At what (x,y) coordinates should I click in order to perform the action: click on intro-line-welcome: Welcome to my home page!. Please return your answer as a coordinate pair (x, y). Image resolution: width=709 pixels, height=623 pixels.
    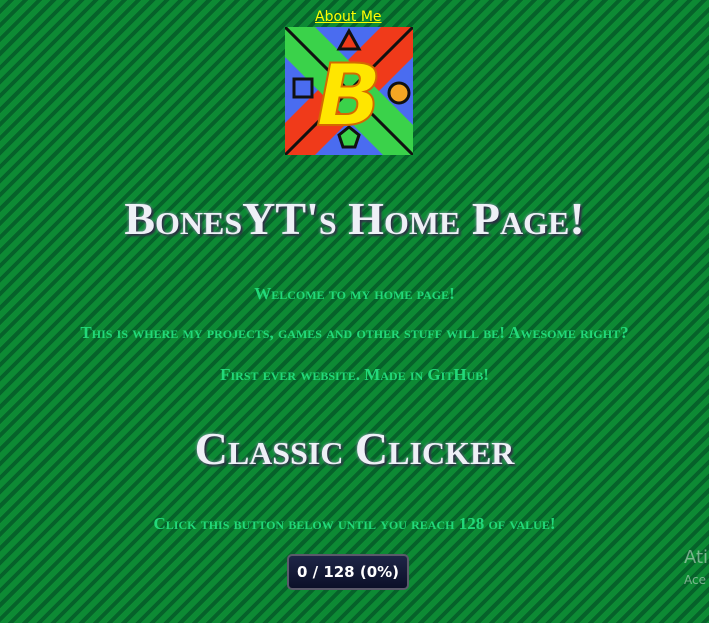
    Looking at the image, I should click on (354, 293).